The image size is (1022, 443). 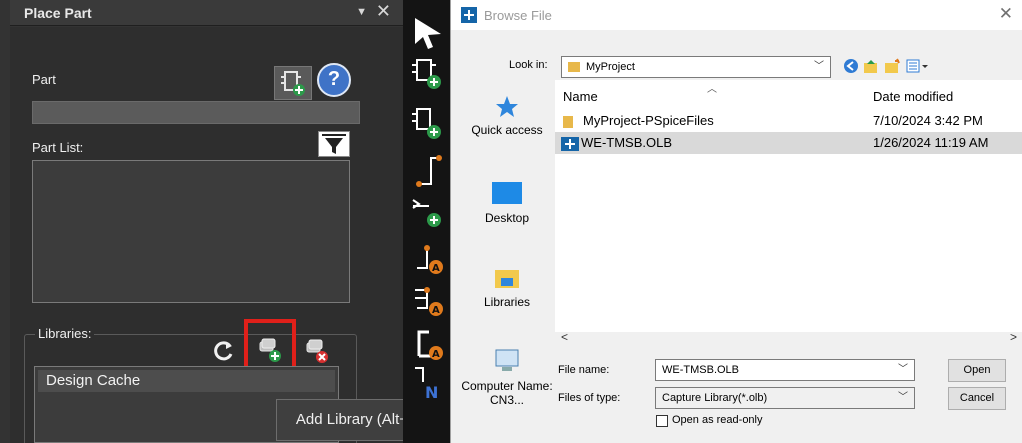 I want to click on vertical-toolbar: A A A N, so click(x=426, y=221).